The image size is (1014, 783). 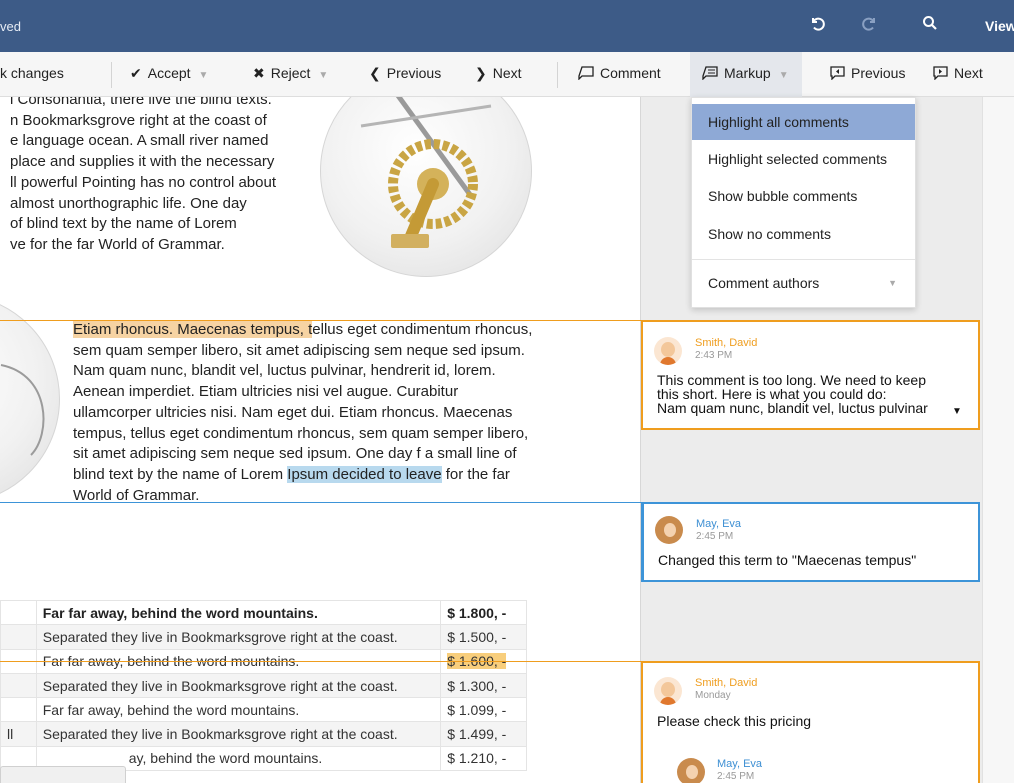 I want to click on search-icon, so click(x=930, y=23).